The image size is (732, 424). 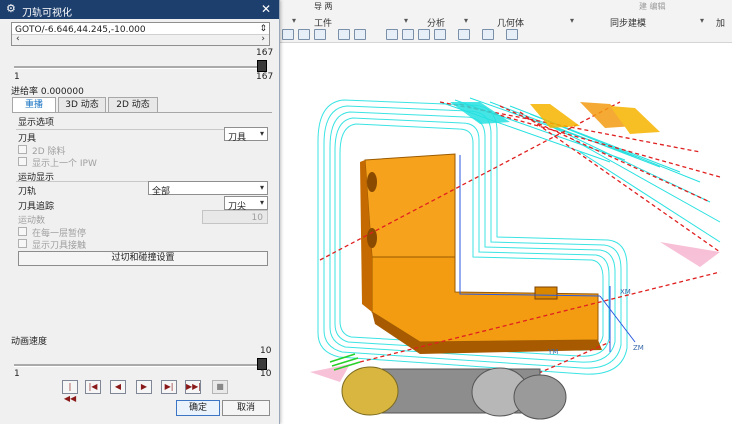 What do you see at coordinates (246, 408) in the screenshot?
I see `cancel-button: 取消` at bounding box center [246, 408].